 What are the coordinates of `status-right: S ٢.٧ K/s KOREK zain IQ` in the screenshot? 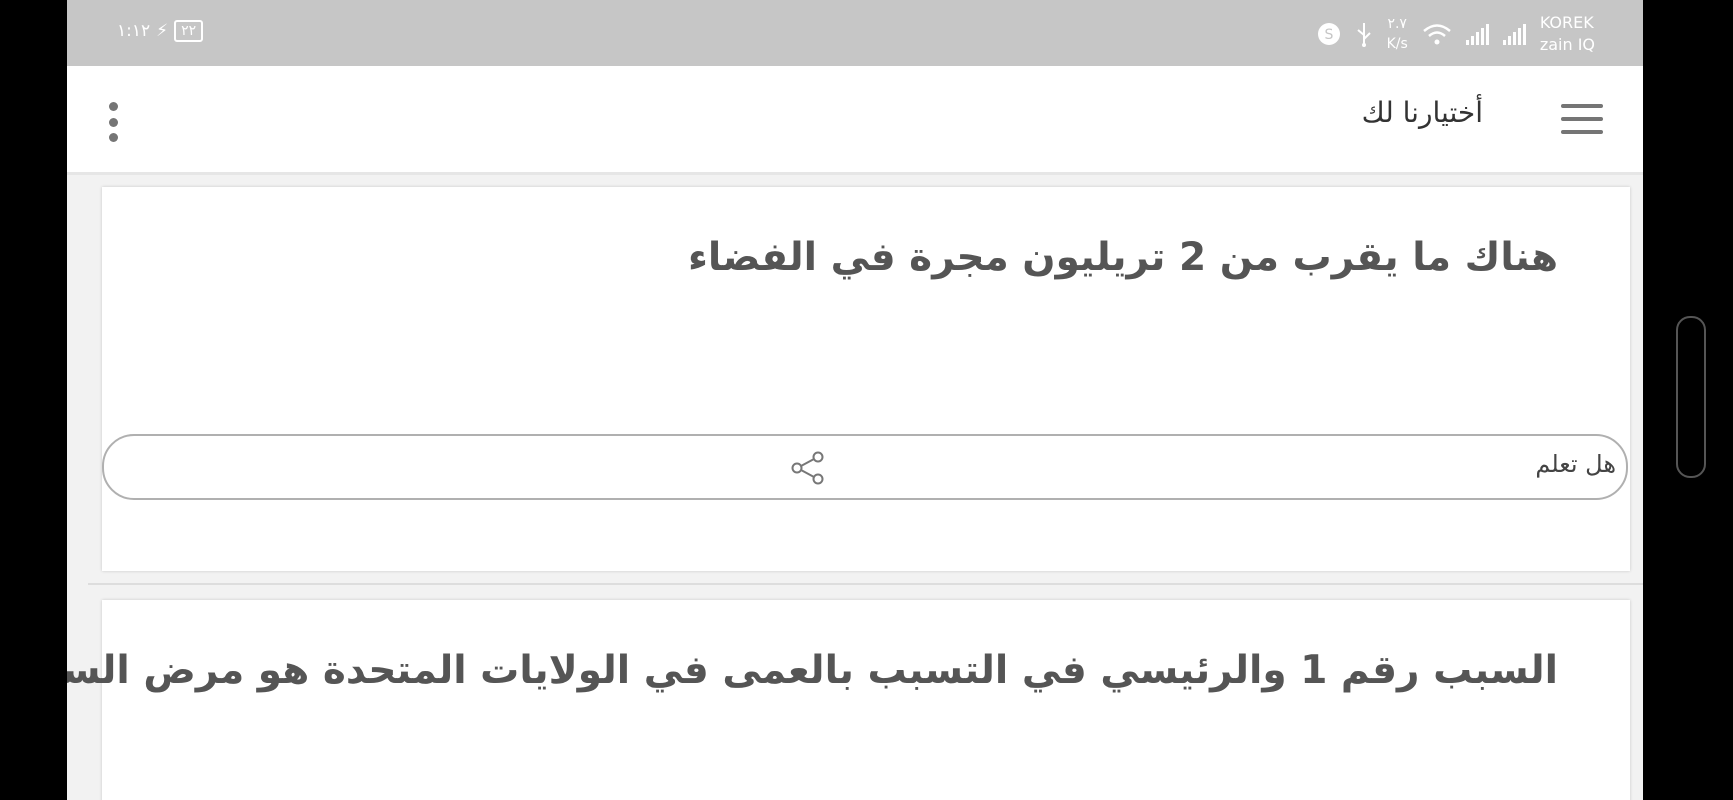 It's located at (1456, 34).